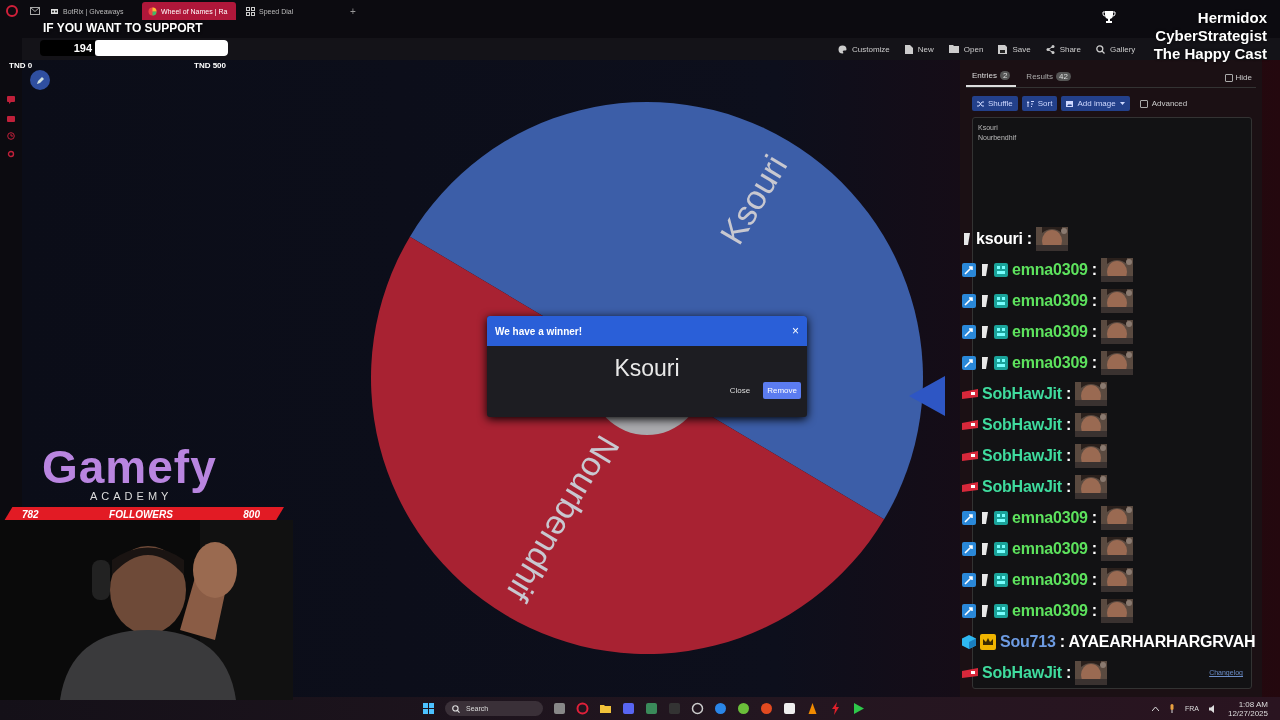  What do you see at coordinates (35, 11) in the screenshot?
I see `mail-icon` at bounding box center [35, 11].